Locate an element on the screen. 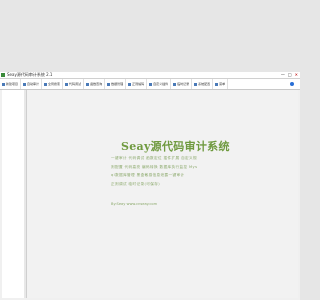 The height and width of the screenshot is (300, 320). toolbar-regex: 正则编码 is located at coordinates (137, 84).